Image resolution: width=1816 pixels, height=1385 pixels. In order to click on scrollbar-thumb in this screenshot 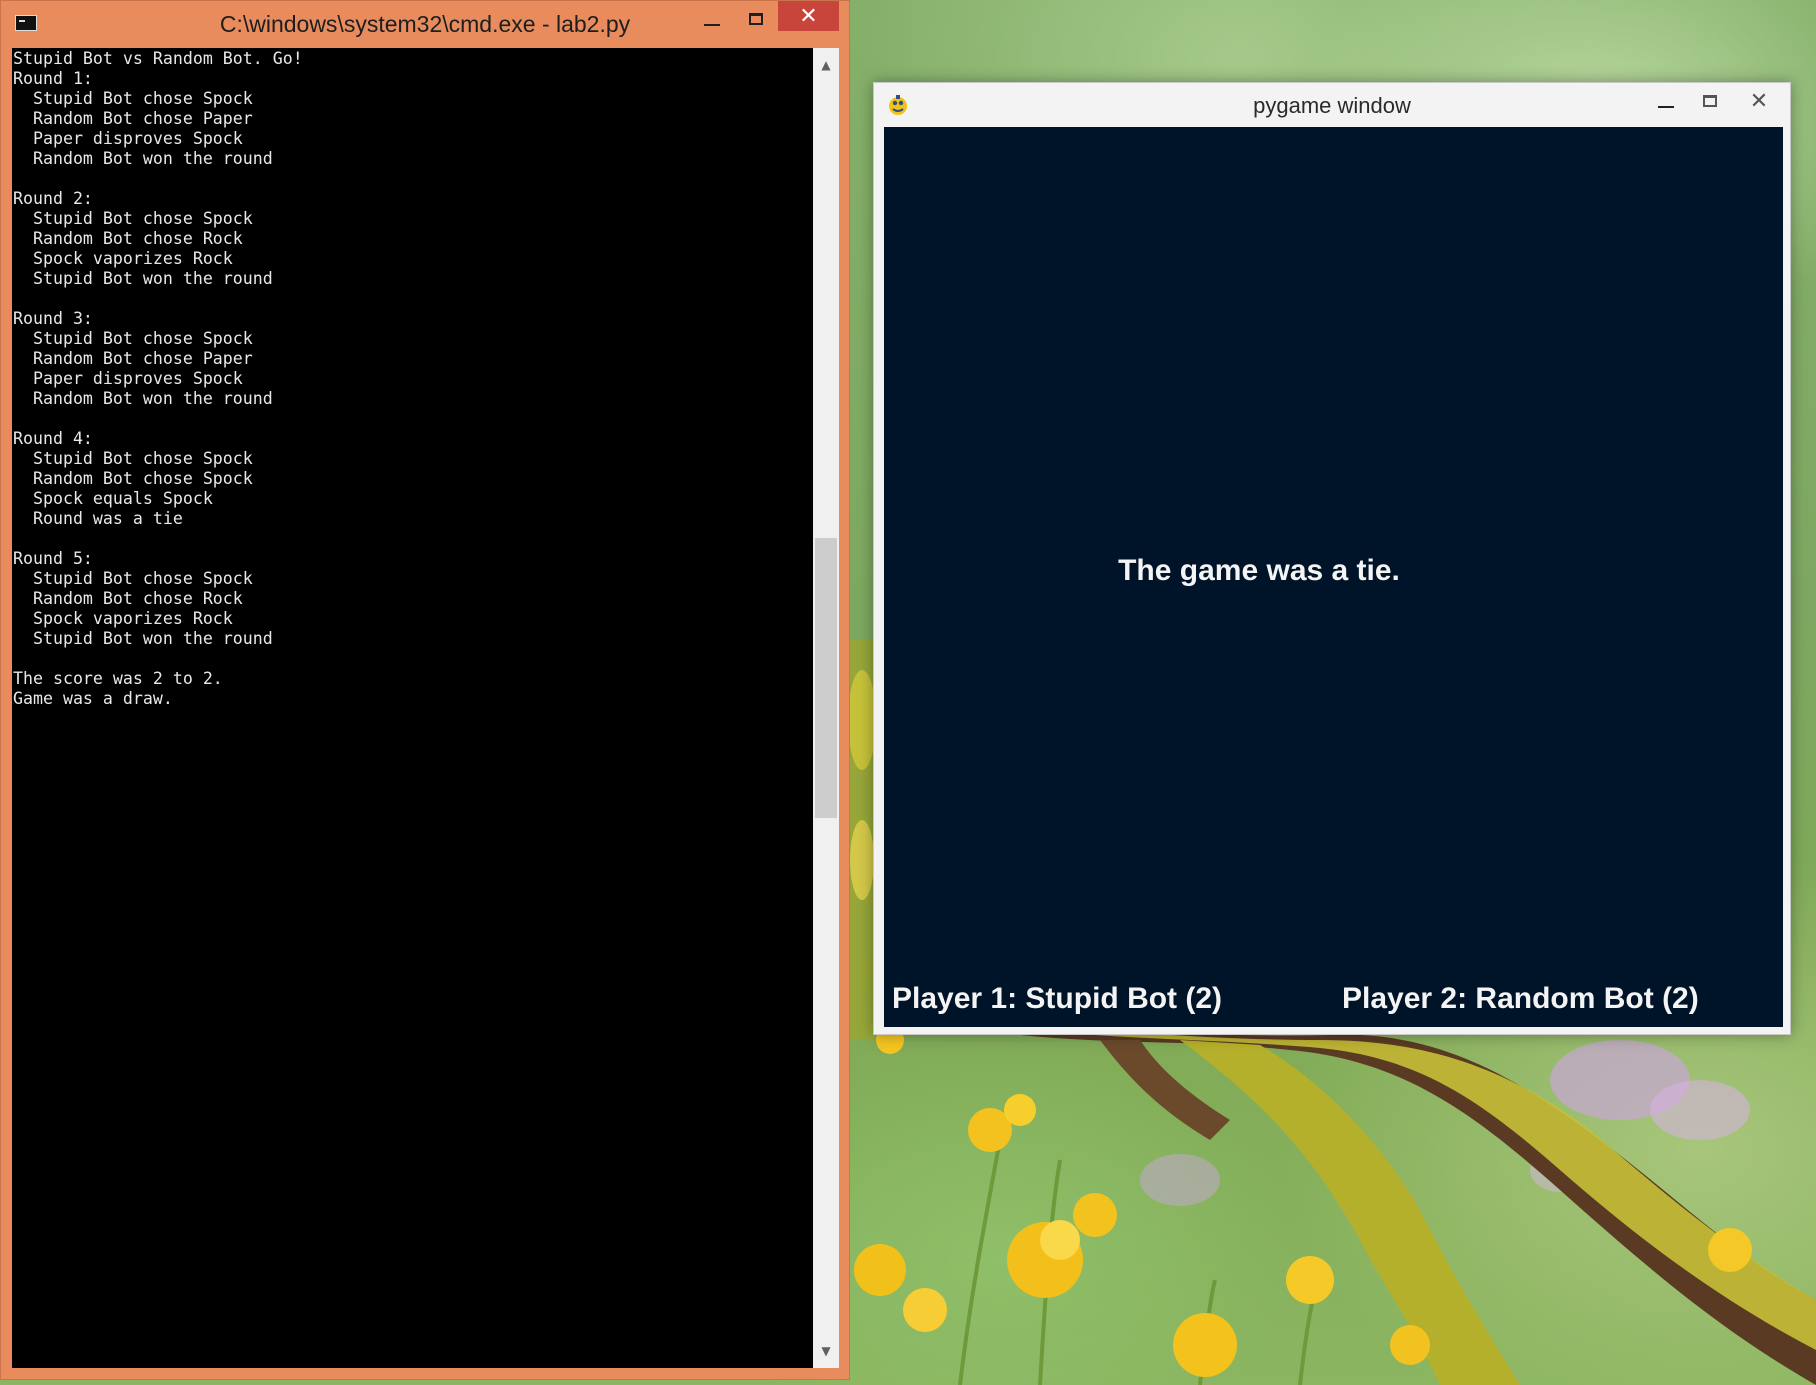, I will do `click(826, 678)`.